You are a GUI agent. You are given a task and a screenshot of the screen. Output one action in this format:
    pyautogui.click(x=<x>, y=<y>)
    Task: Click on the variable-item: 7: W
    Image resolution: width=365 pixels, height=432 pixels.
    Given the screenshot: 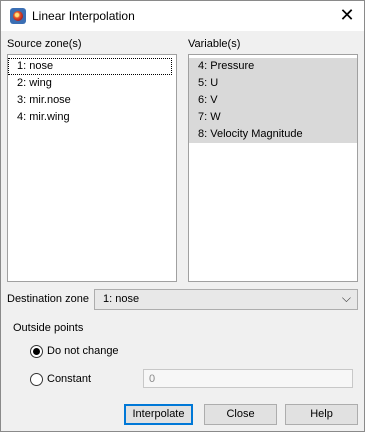 What is the action you would take?
    pyautogui.click(x=273, y=117)
    